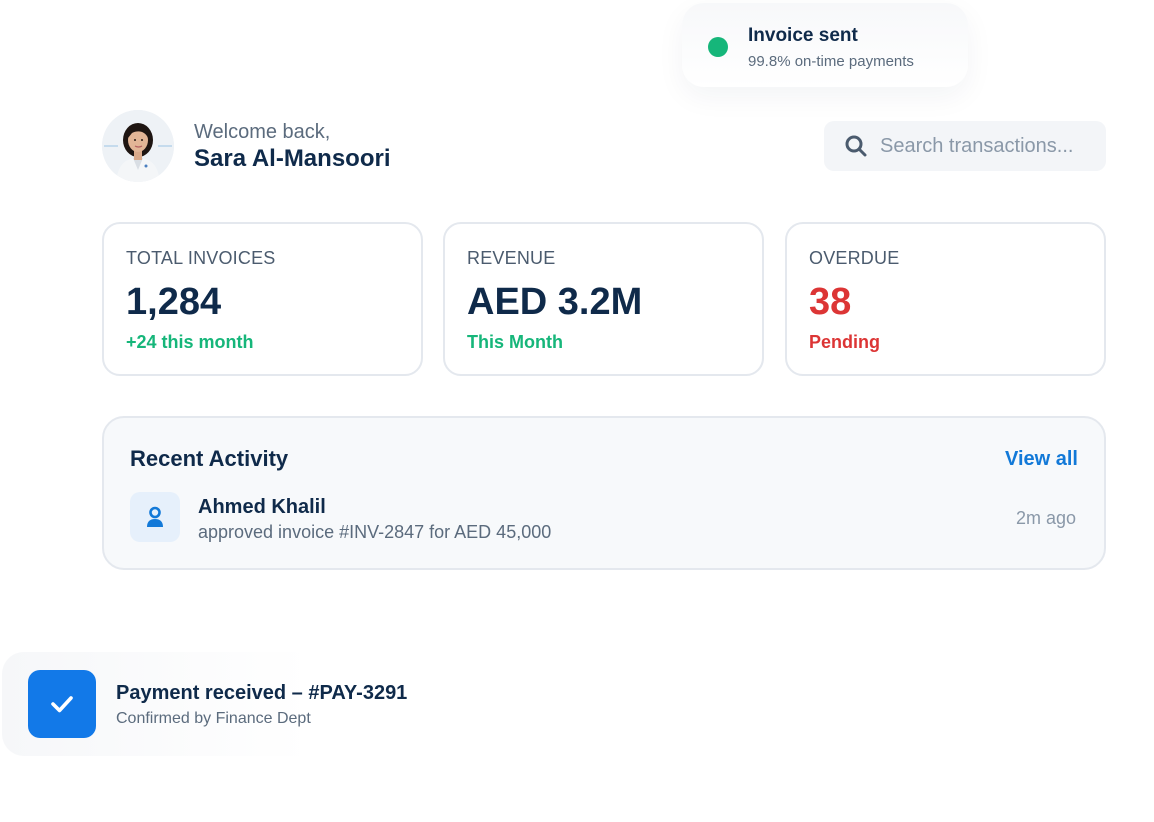  I want to click on search-box, so click(965, 146).